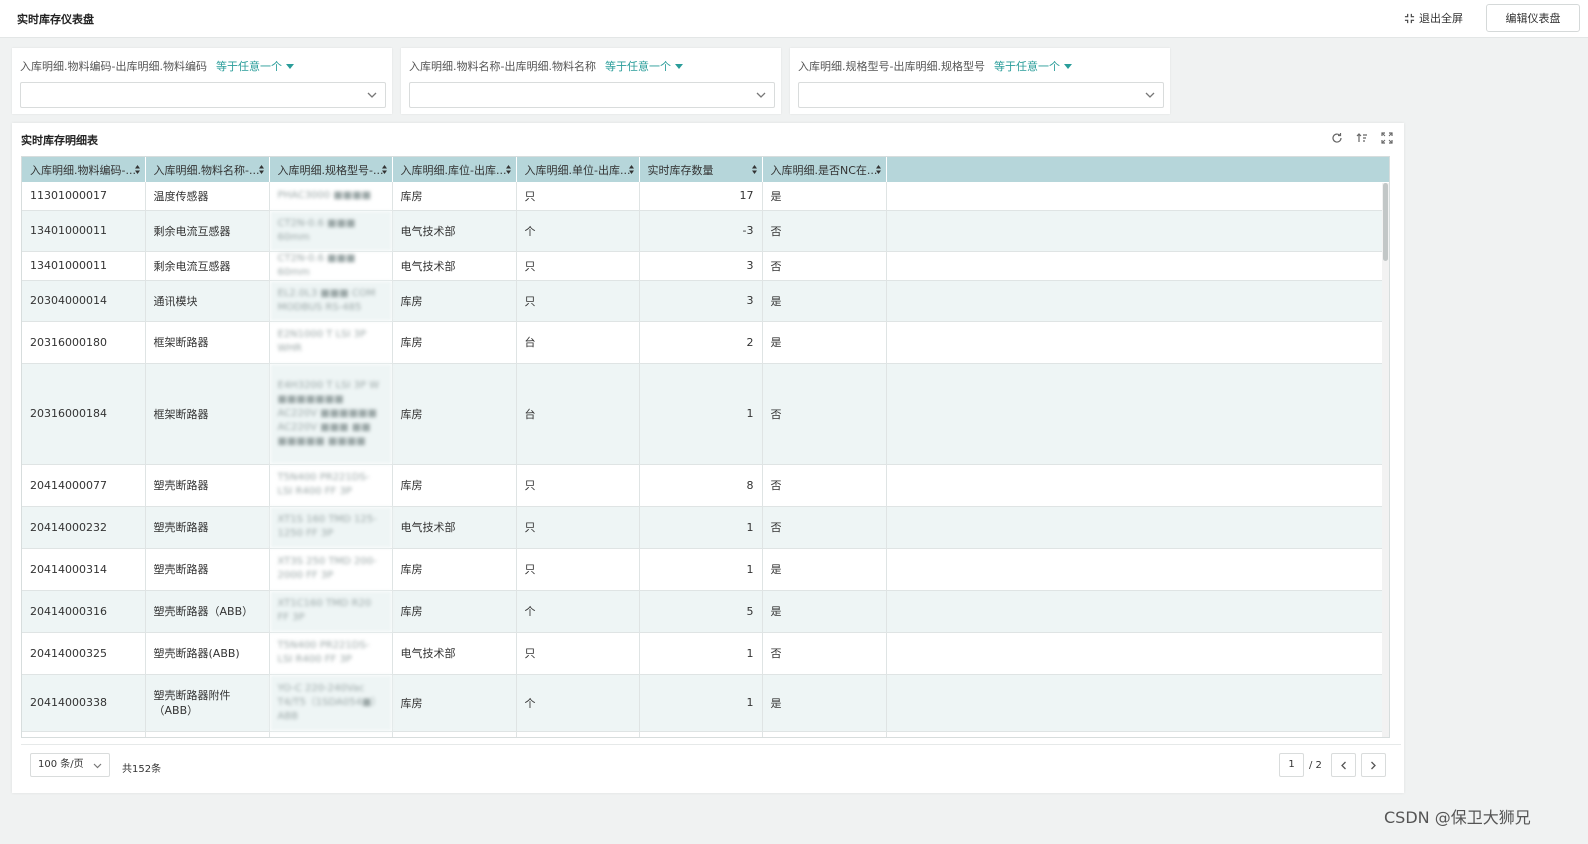  Describe the element at coordinates (1362, 138) in the screenshot. I see `sort-settings-icon` at that location.